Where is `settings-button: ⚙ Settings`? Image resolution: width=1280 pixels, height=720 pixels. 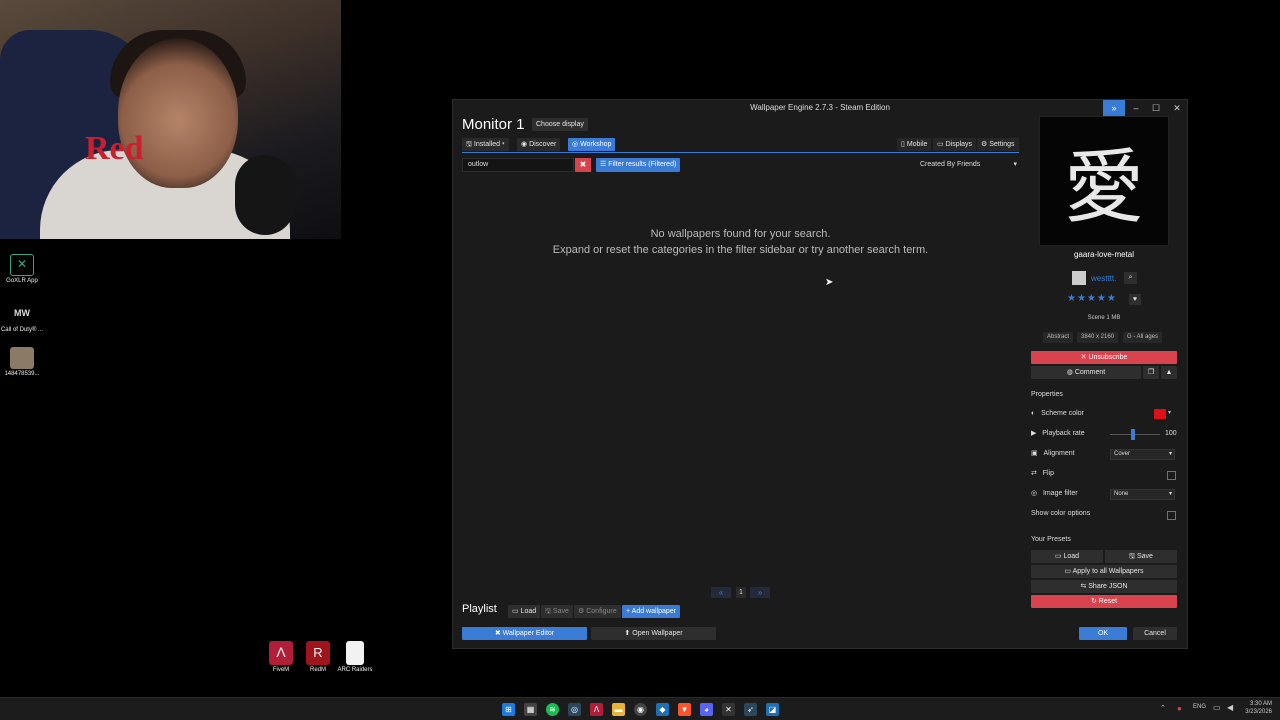 settings-button: ⚙ Settings is located at coordinates (998, 144).